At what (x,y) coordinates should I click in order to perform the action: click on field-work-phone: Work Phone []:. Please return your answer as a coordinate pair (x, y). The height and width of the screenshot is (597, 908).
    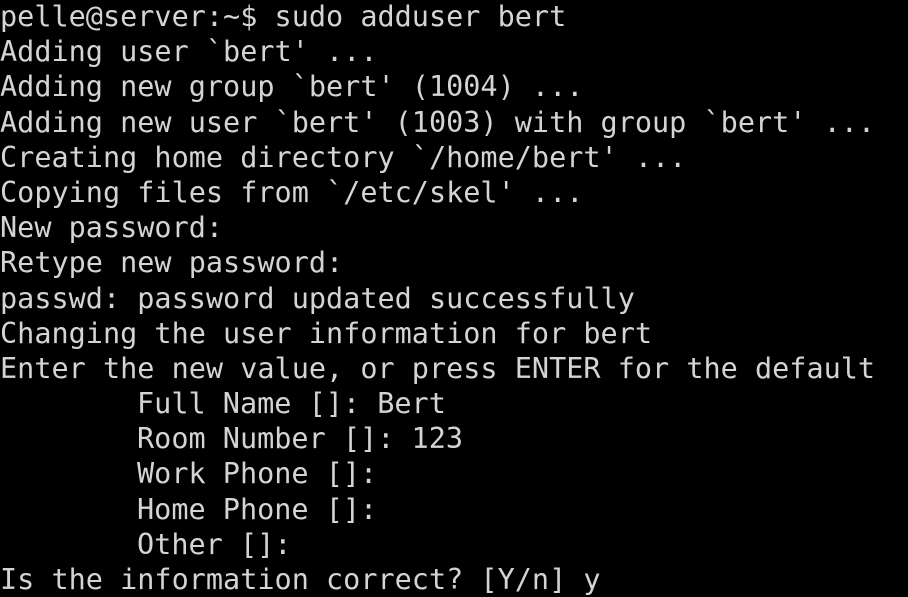
    Looking at the image, I should click on (257, 474).